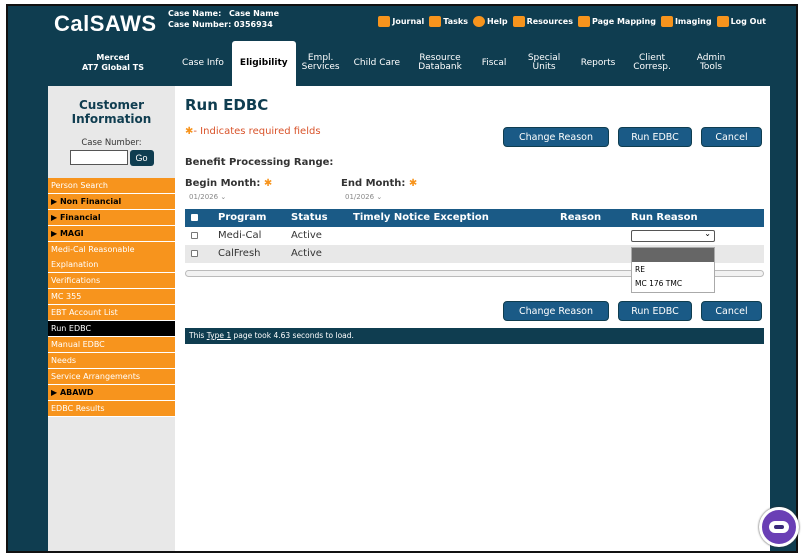  I want to click on help-link: Help, so click(490, 21).